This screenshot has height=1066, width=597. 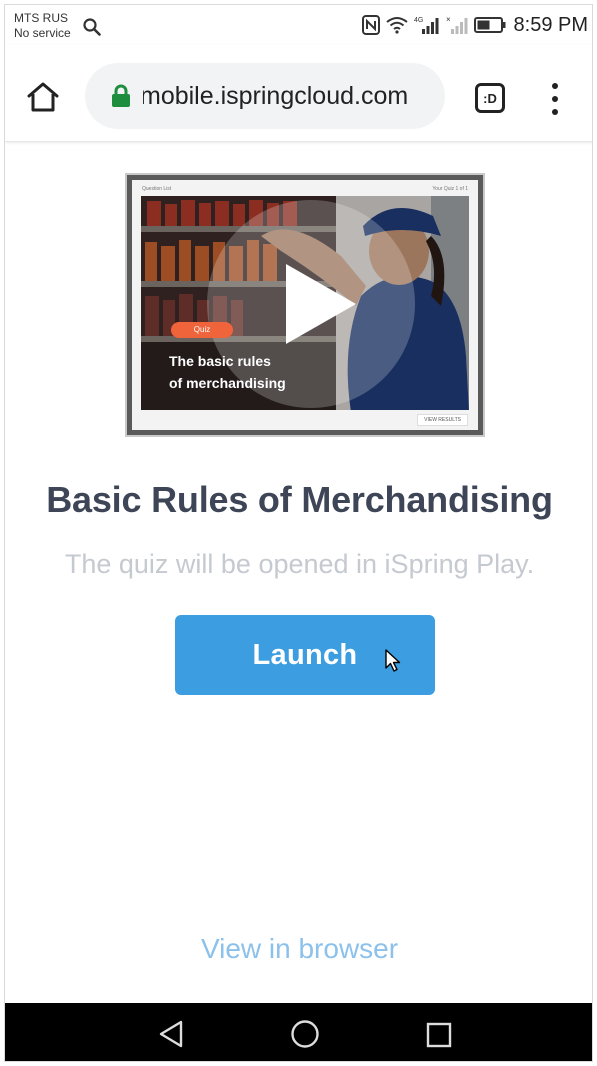 I want to click on page-title: Basic Rules of Merchandising, so click(x=299, y=499).